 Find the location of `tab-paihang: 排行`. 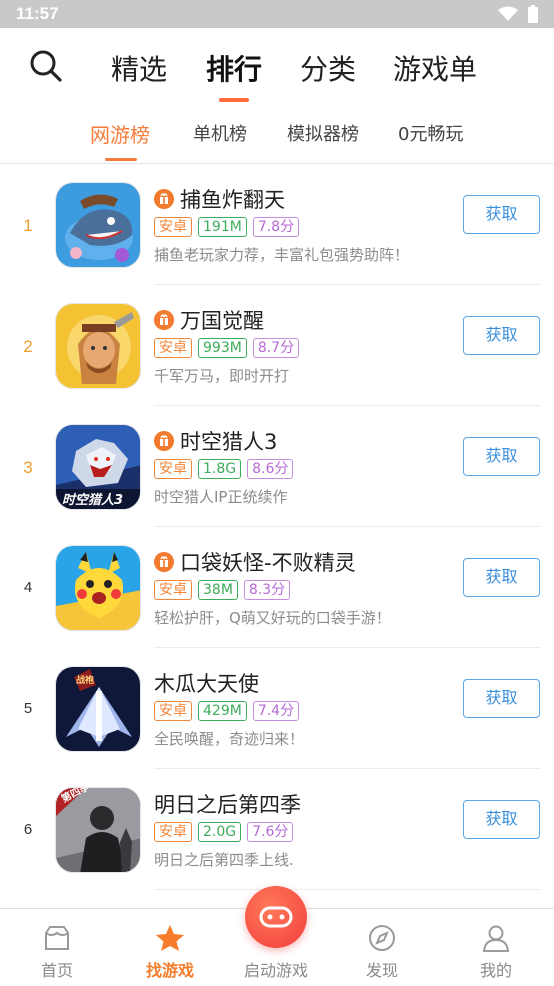

tab-paihang: 排行 is located at coordinates (234, 68).